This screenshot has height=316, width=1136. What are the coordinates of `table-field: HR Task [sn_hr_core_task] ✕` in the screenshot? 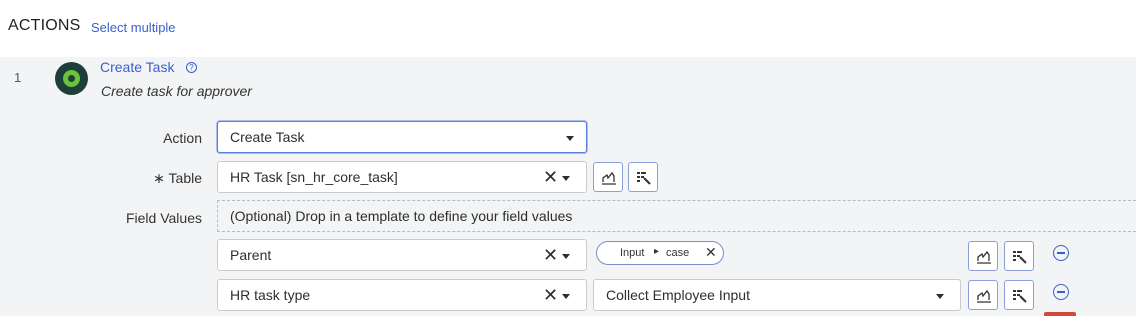 It's located at (402, 177).